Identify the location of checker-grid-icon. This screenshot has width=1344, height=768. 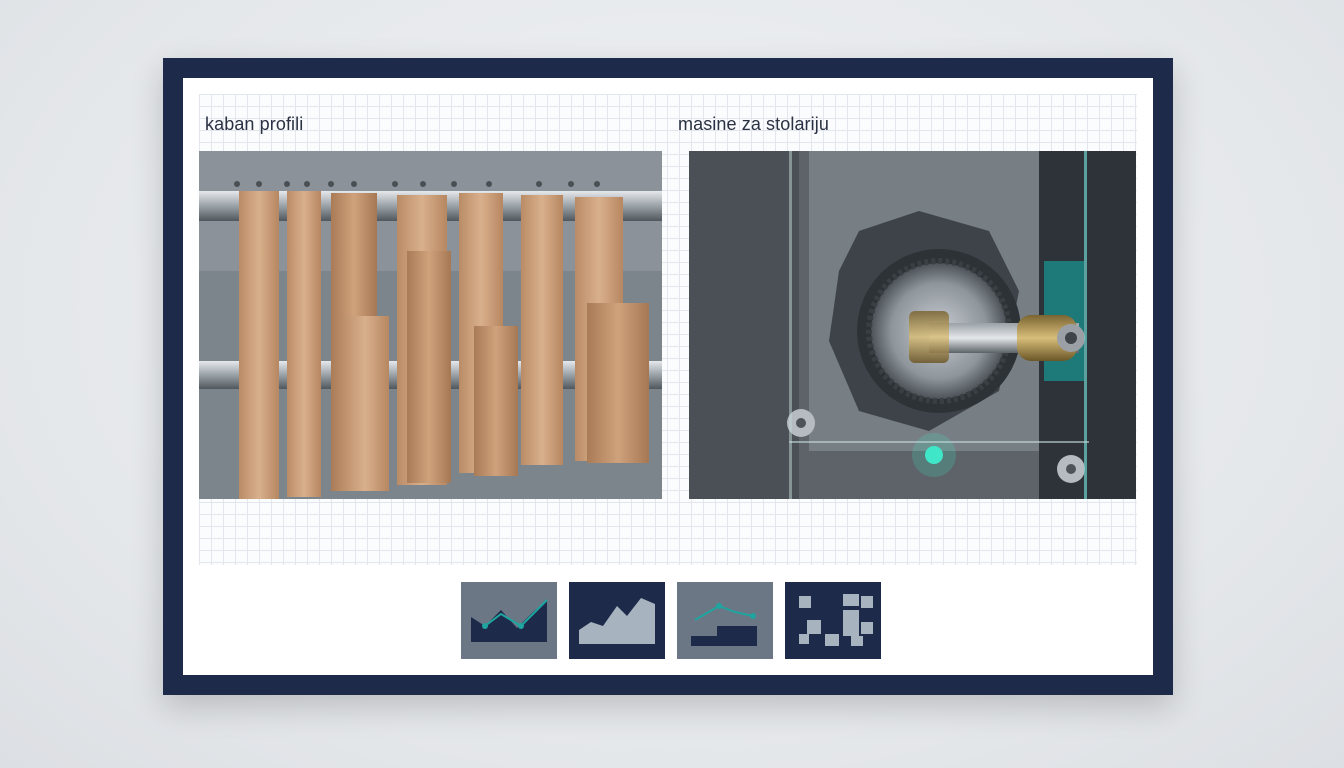
(833, 620).